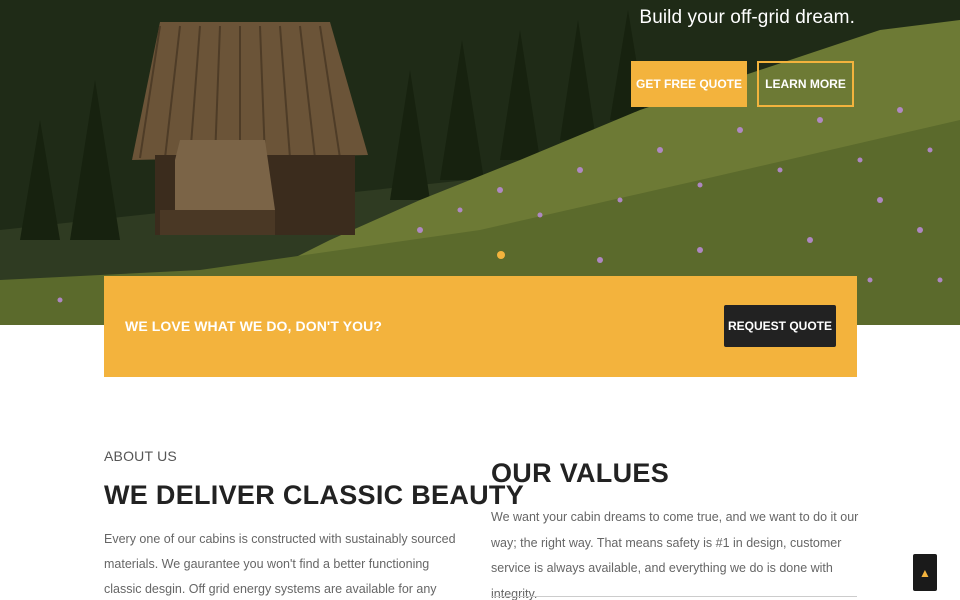 The width and height of the screenshot is (960, 600). Describe the element at coordinates (314, 495) in the screenshot. I see `about-title: WE DELIVER CLASSIC BEAUTY` at that location.